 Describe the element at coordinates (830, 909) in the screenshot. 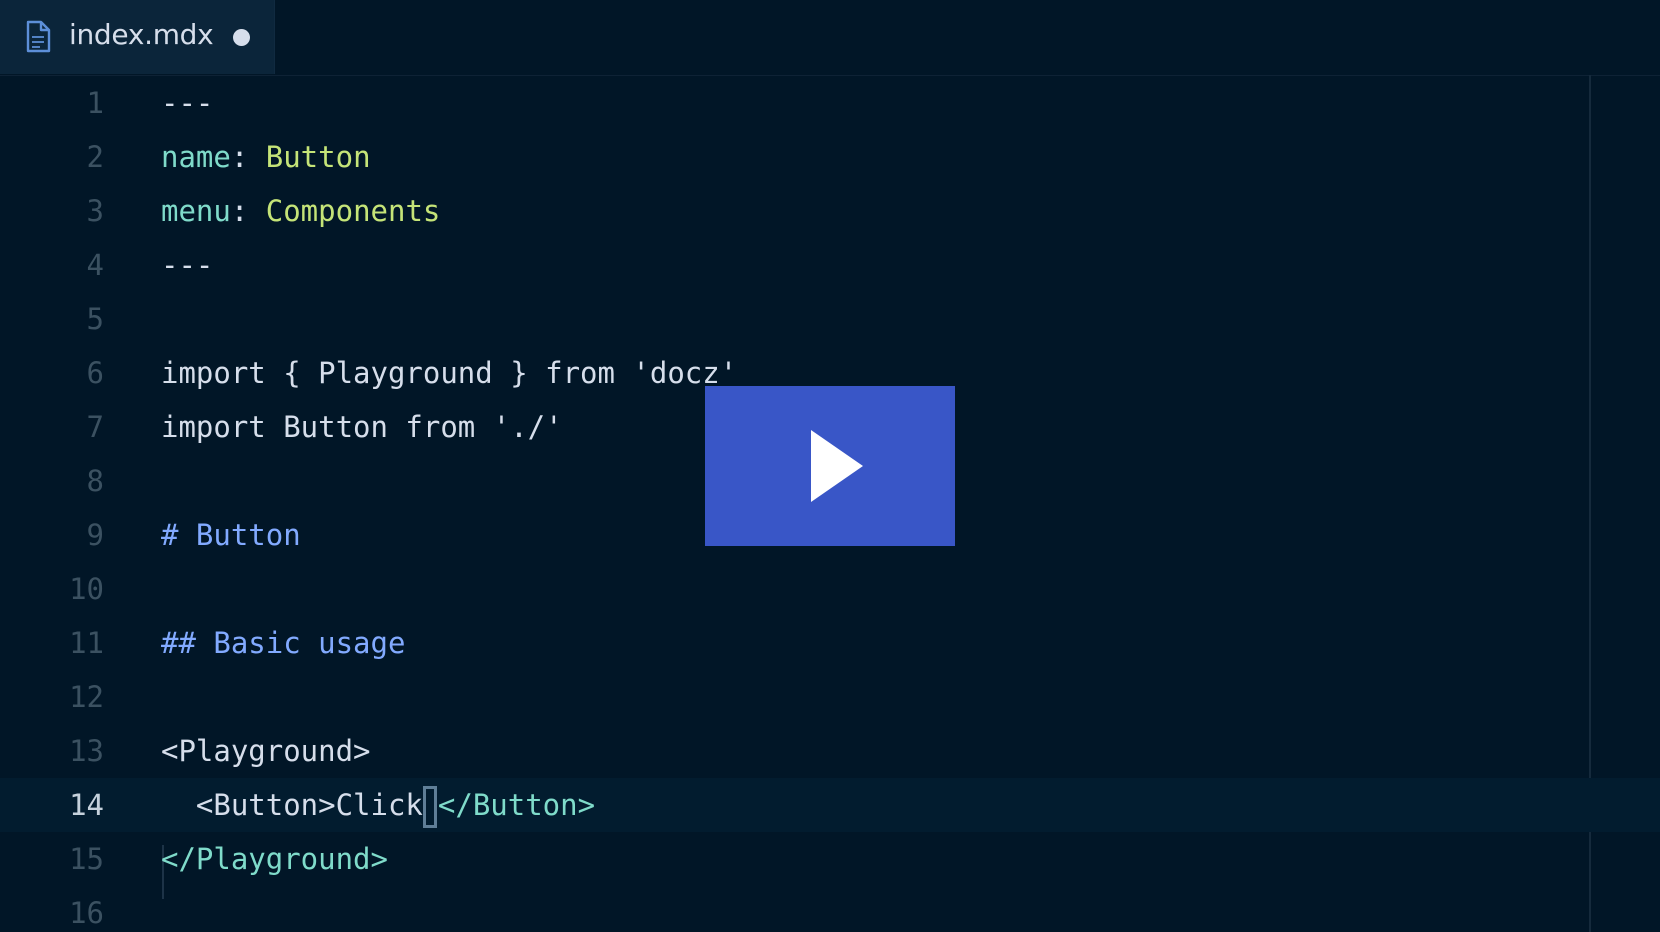

I see `code-line: 16` at that location.